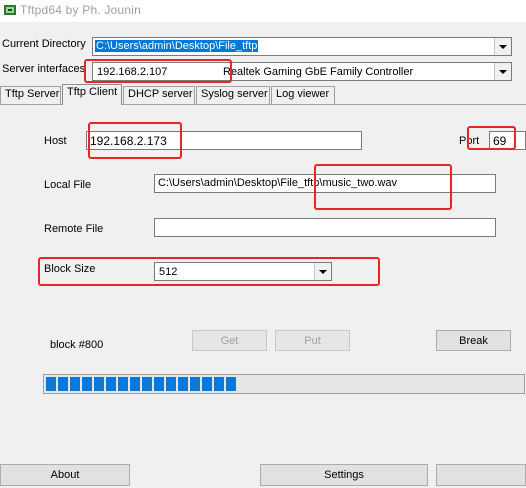 The width and height of the screenshot is (526, 488). I want to click on tab-tftp-client: Tftp Client, so click(92, 94).